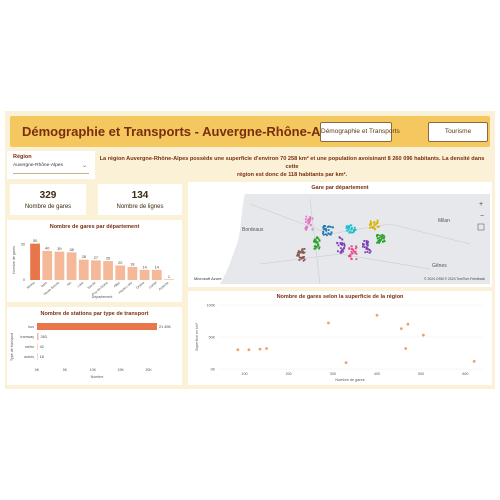 This screenshot has height=500, width=500. Describe the element at coordinates (96, 258) in the screenshot. I see `bar-value-label: 27` at that location.